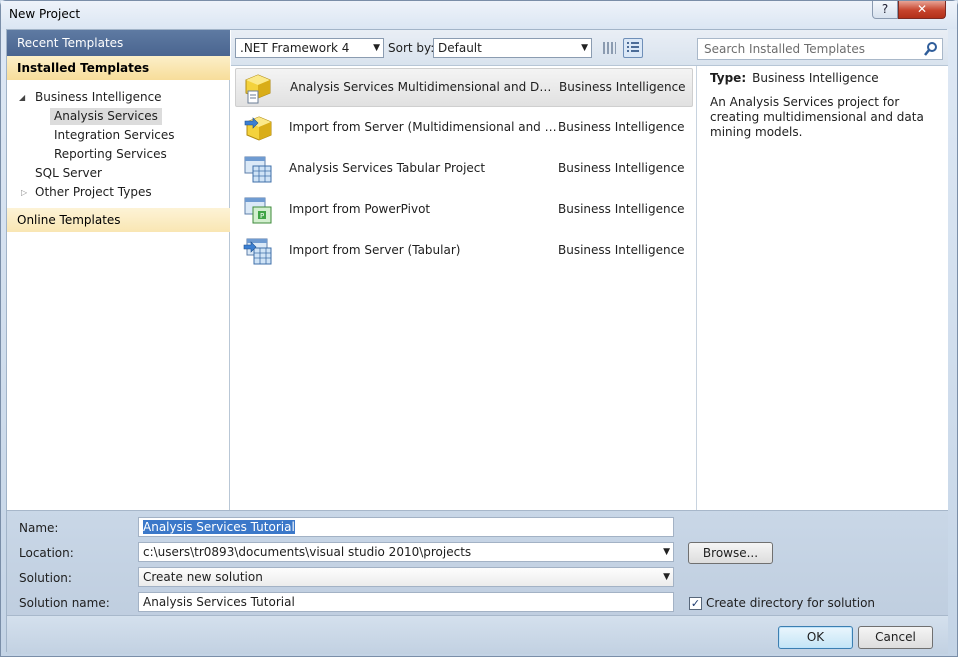  What do you see at coordinates (93, 192) in the screenshot?
I see `tree-item-other-project-types: Other Project Types` at bounding box center [93, 192].